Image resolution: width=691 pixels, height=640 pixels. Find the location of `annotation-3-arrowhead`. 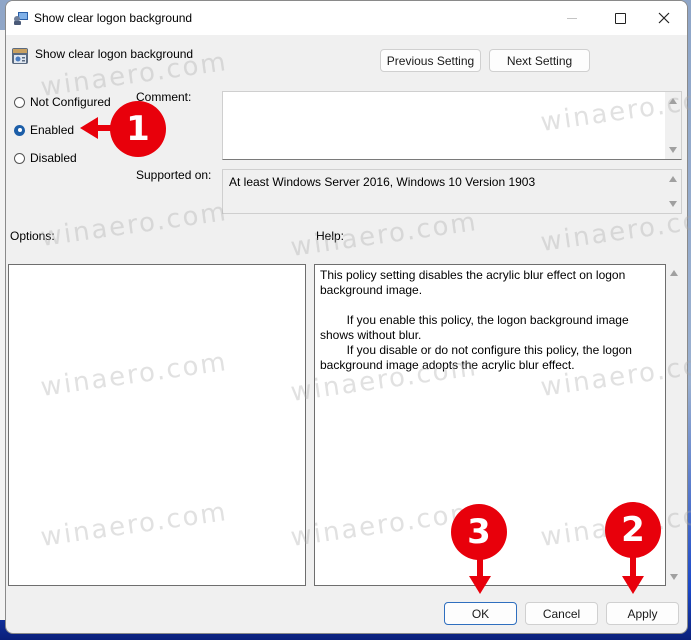

annotation-3-arrowhead is located at coordinates (480, 585).